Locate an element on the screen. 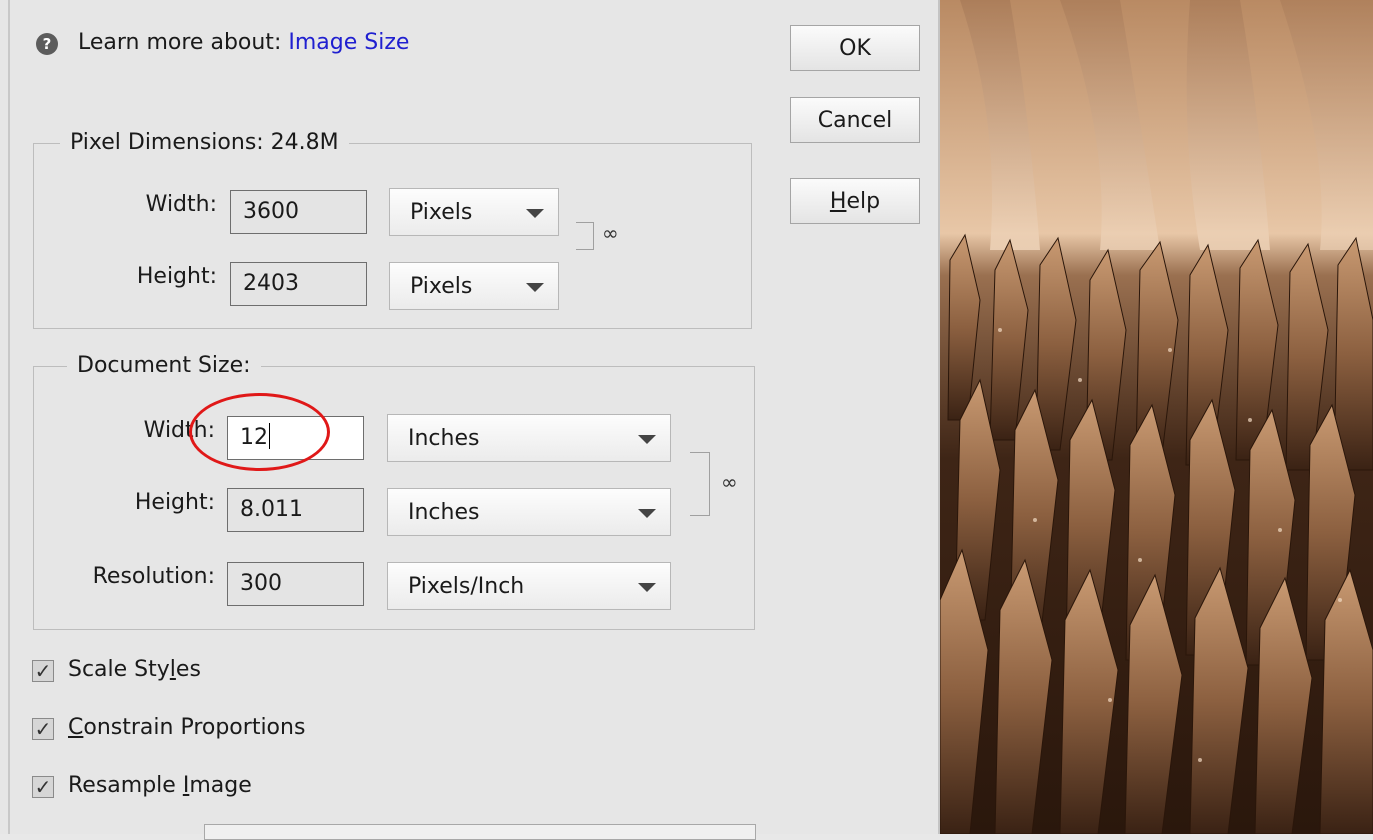  doc-height-unit-select: Inches is located at coordinates (529, 512).